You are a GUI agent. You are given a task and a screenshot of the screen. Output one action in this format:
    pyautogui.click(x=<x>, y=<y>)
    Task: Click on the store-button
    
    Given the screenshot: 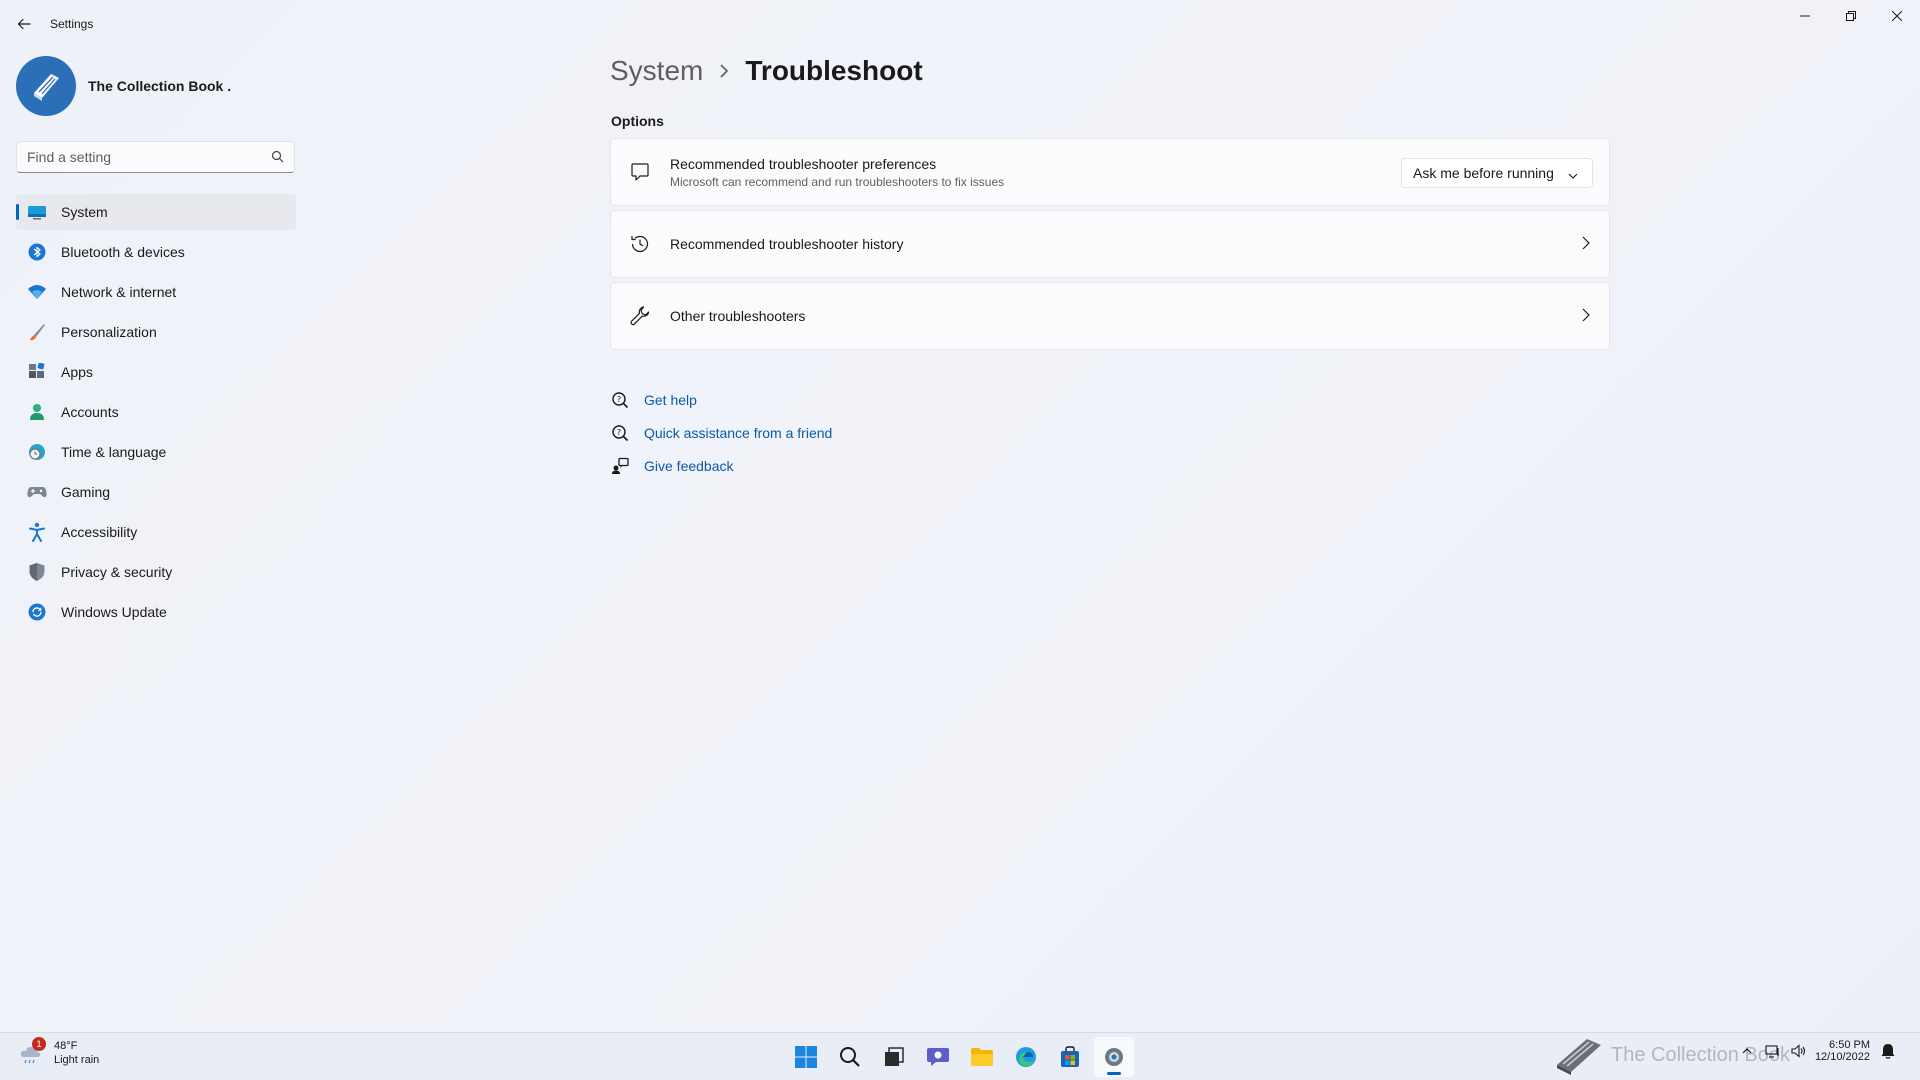 What is the action you would take?
    pyautogui.click(x=1070, y=1057)
    